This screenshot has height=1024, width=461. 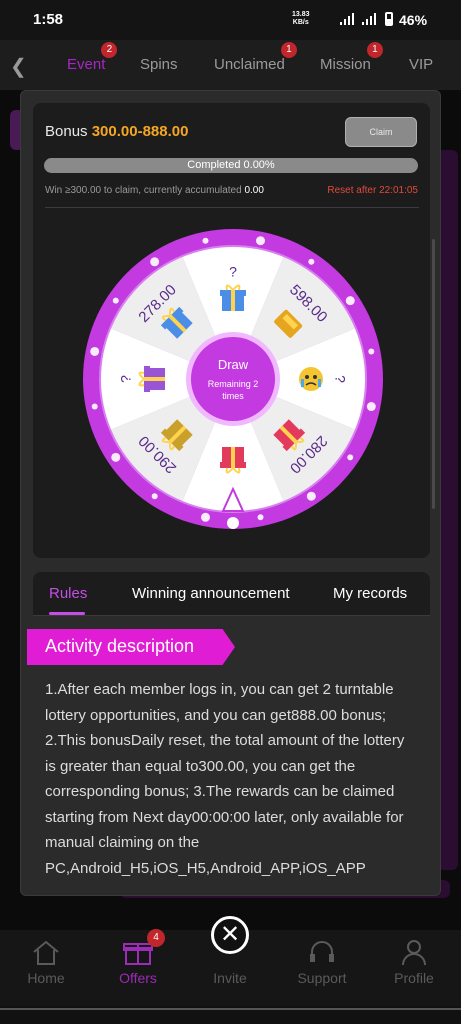 I want to click on user-icon, so click(x=414, y=953).